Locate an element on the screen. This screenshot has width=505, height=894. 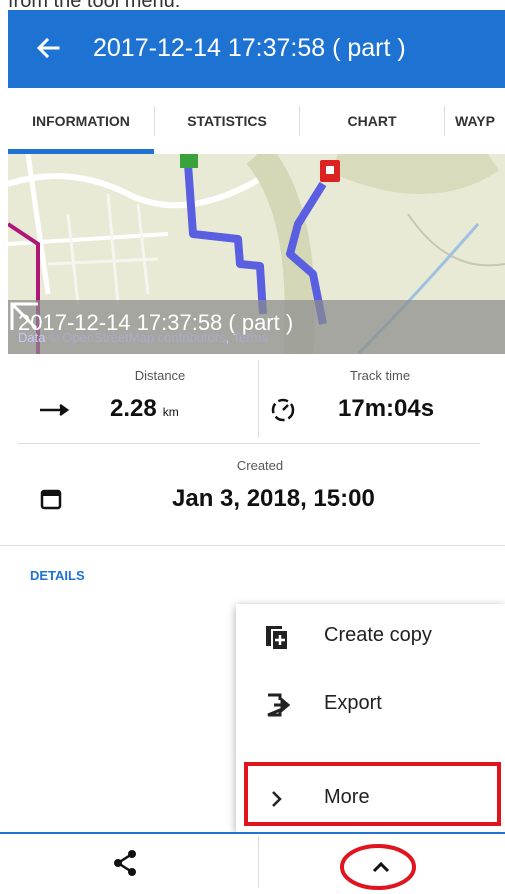
osm-attribution-link: © OpenStreetMap contributors is located at coordinates (137, 337).